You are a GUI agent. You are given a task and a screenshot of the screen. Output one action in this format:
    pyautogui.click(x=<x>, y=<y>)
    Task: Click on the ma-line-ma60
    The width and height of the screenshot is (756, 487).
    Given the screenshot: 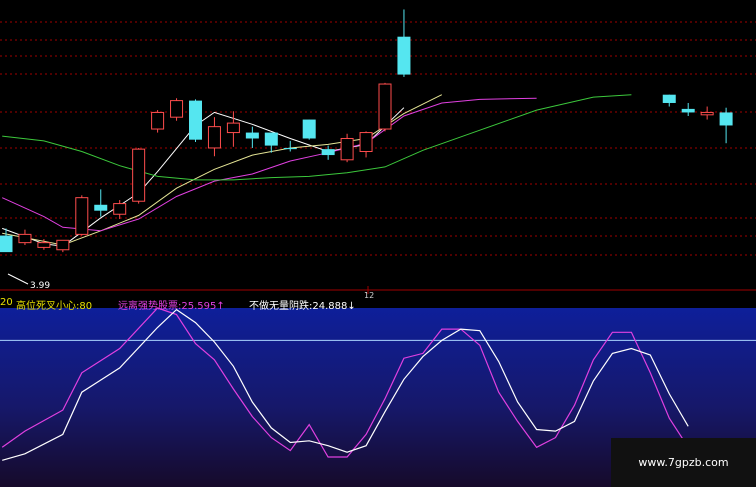 What is the action you would take?
    pyautogui.click(x=317, y=137)
    